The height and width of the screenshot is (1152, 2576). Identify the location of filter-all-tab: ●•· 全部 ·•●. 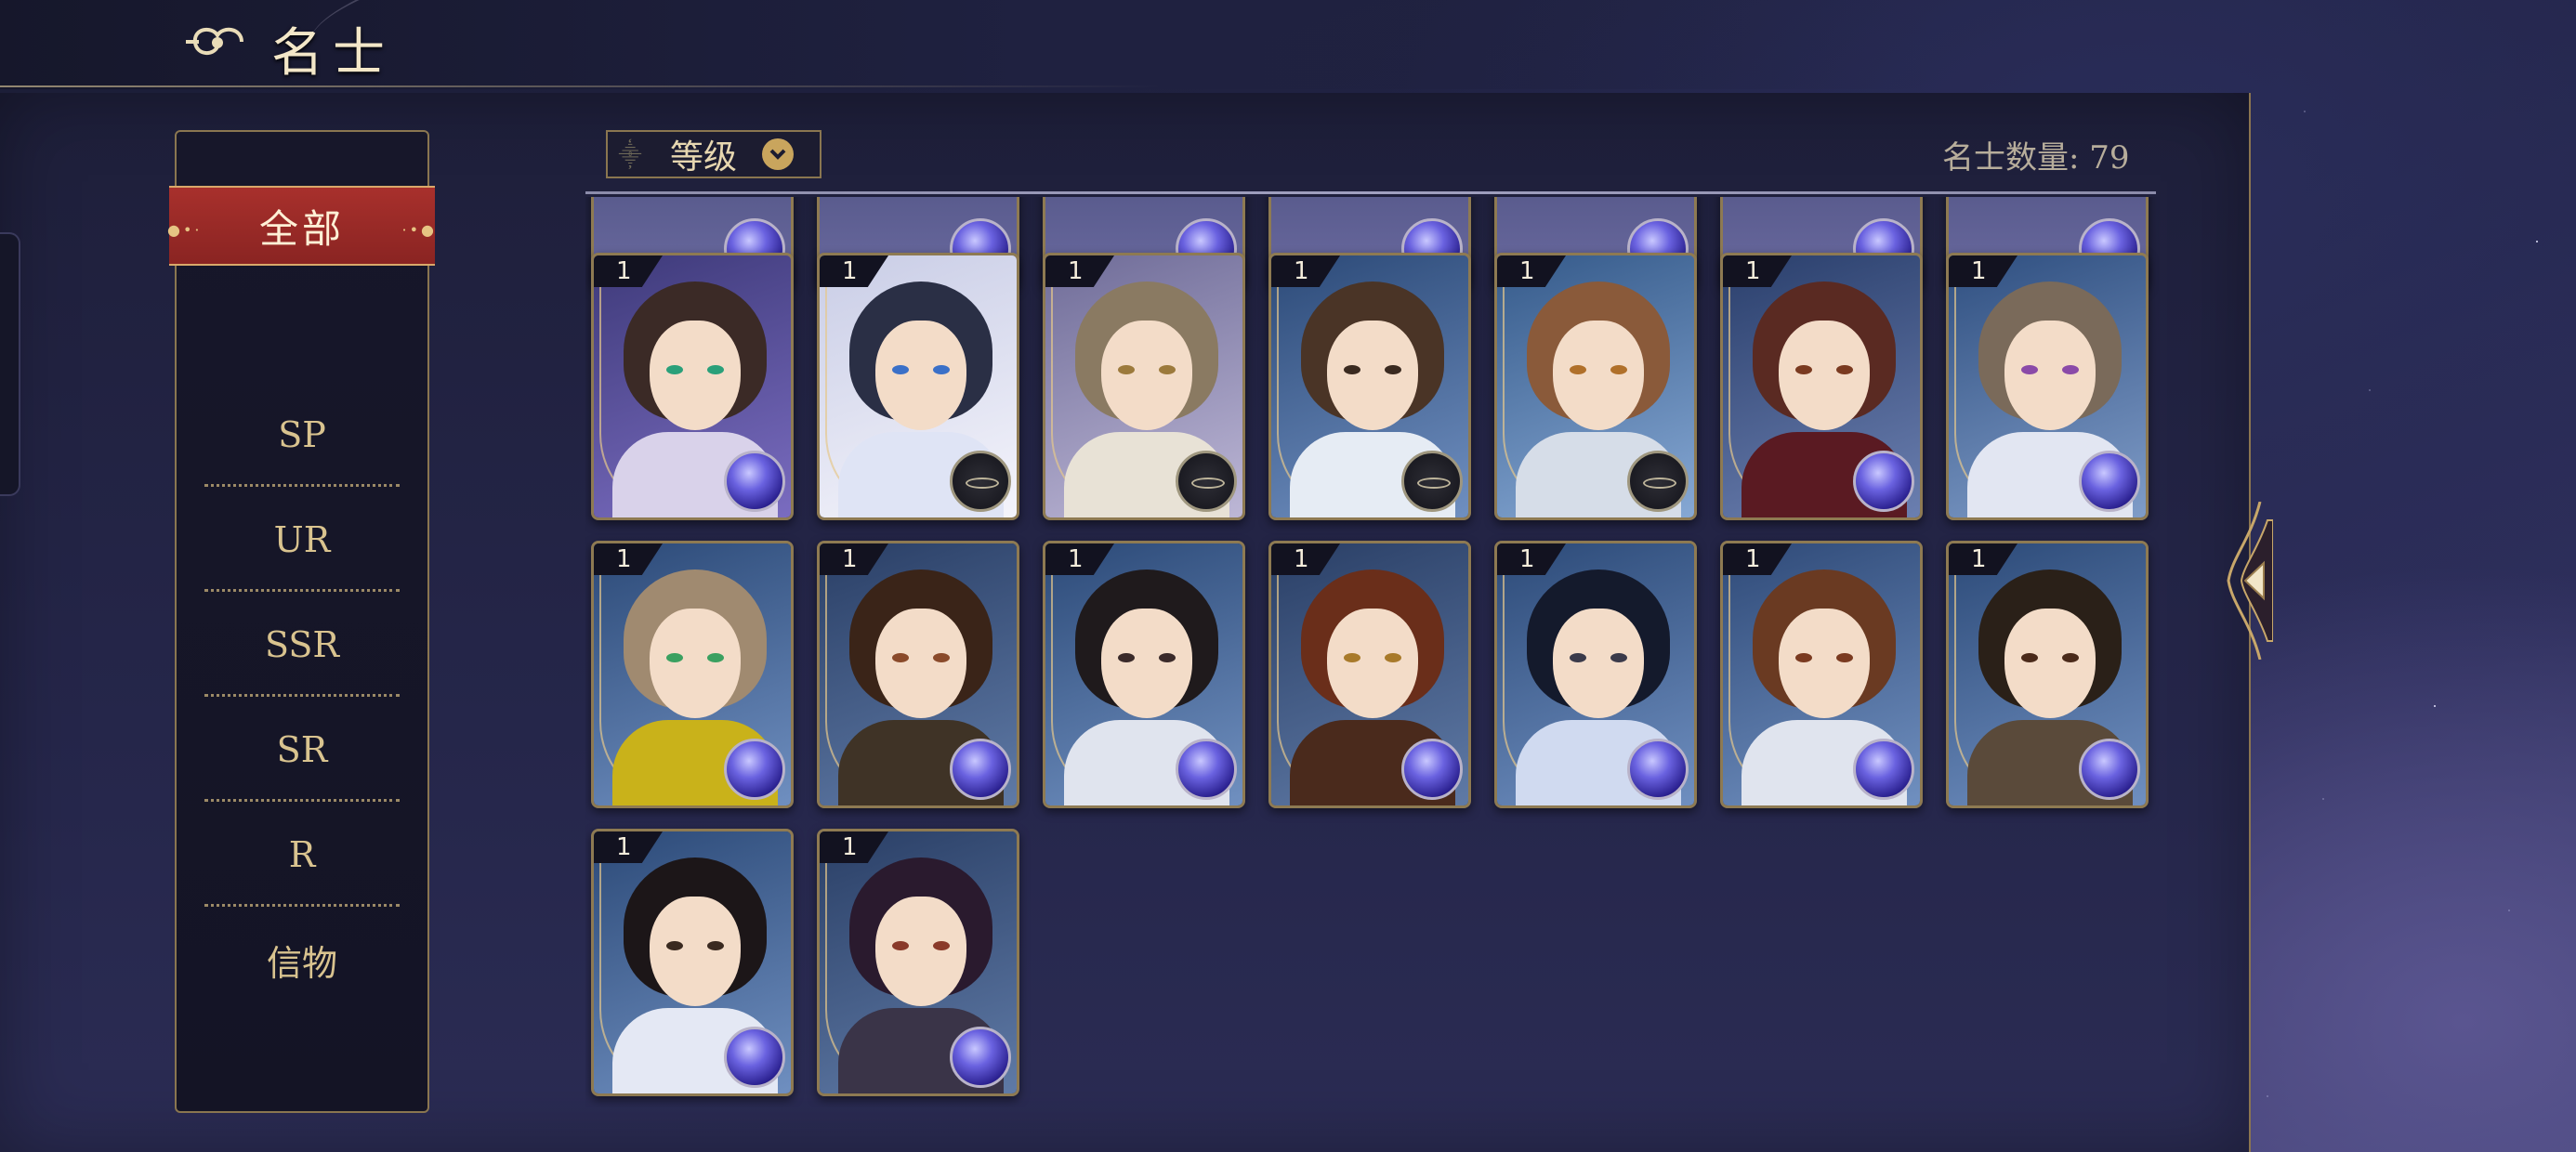
(301, 226).